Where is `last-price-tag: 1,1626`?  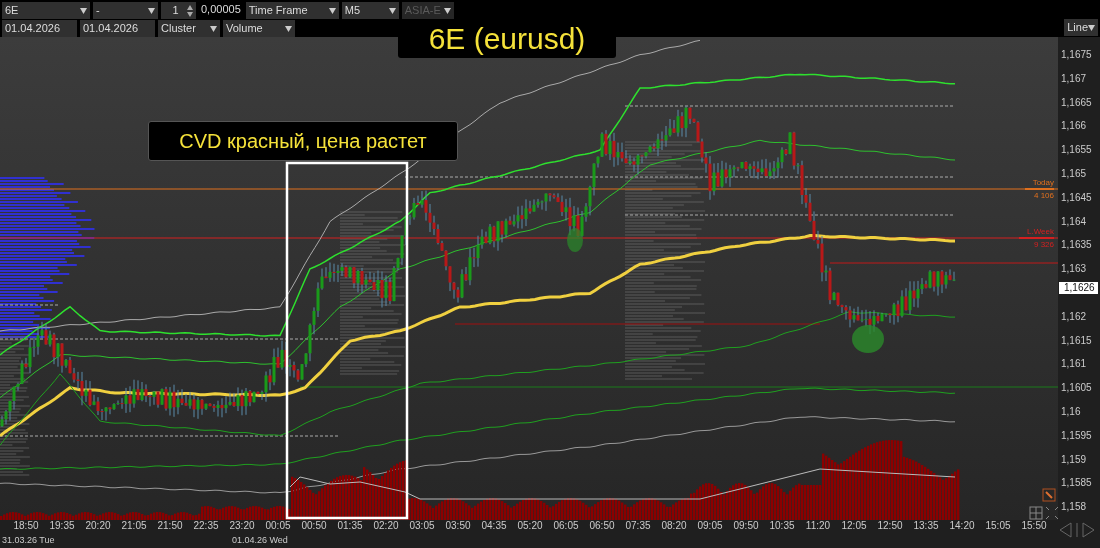 last-price-tag: 1,1626 is located at coordinates (1078, 288).